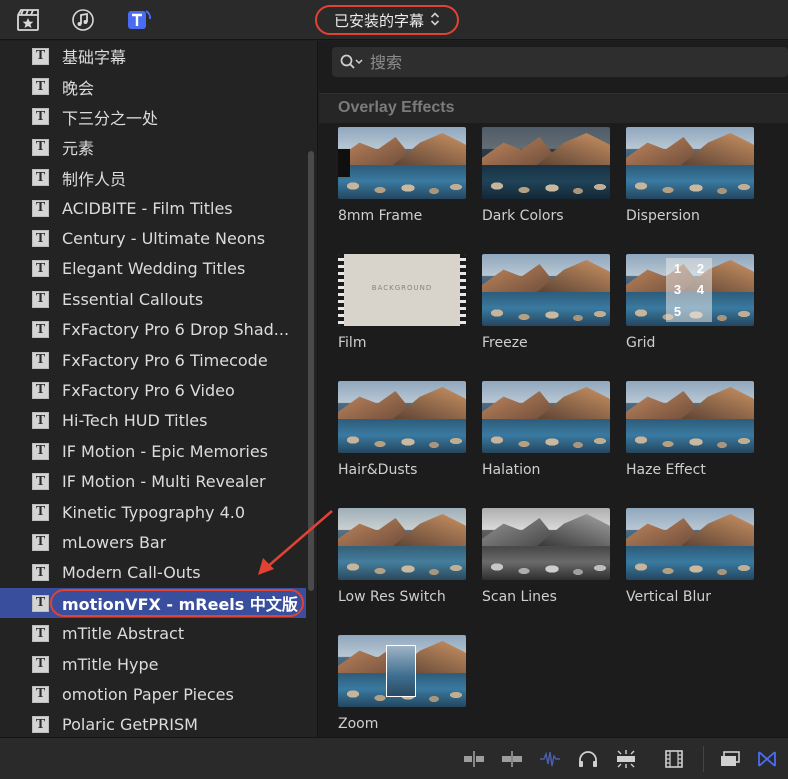  I want to click on sidebar-item: TmTitle Hype, so click(153, 664).